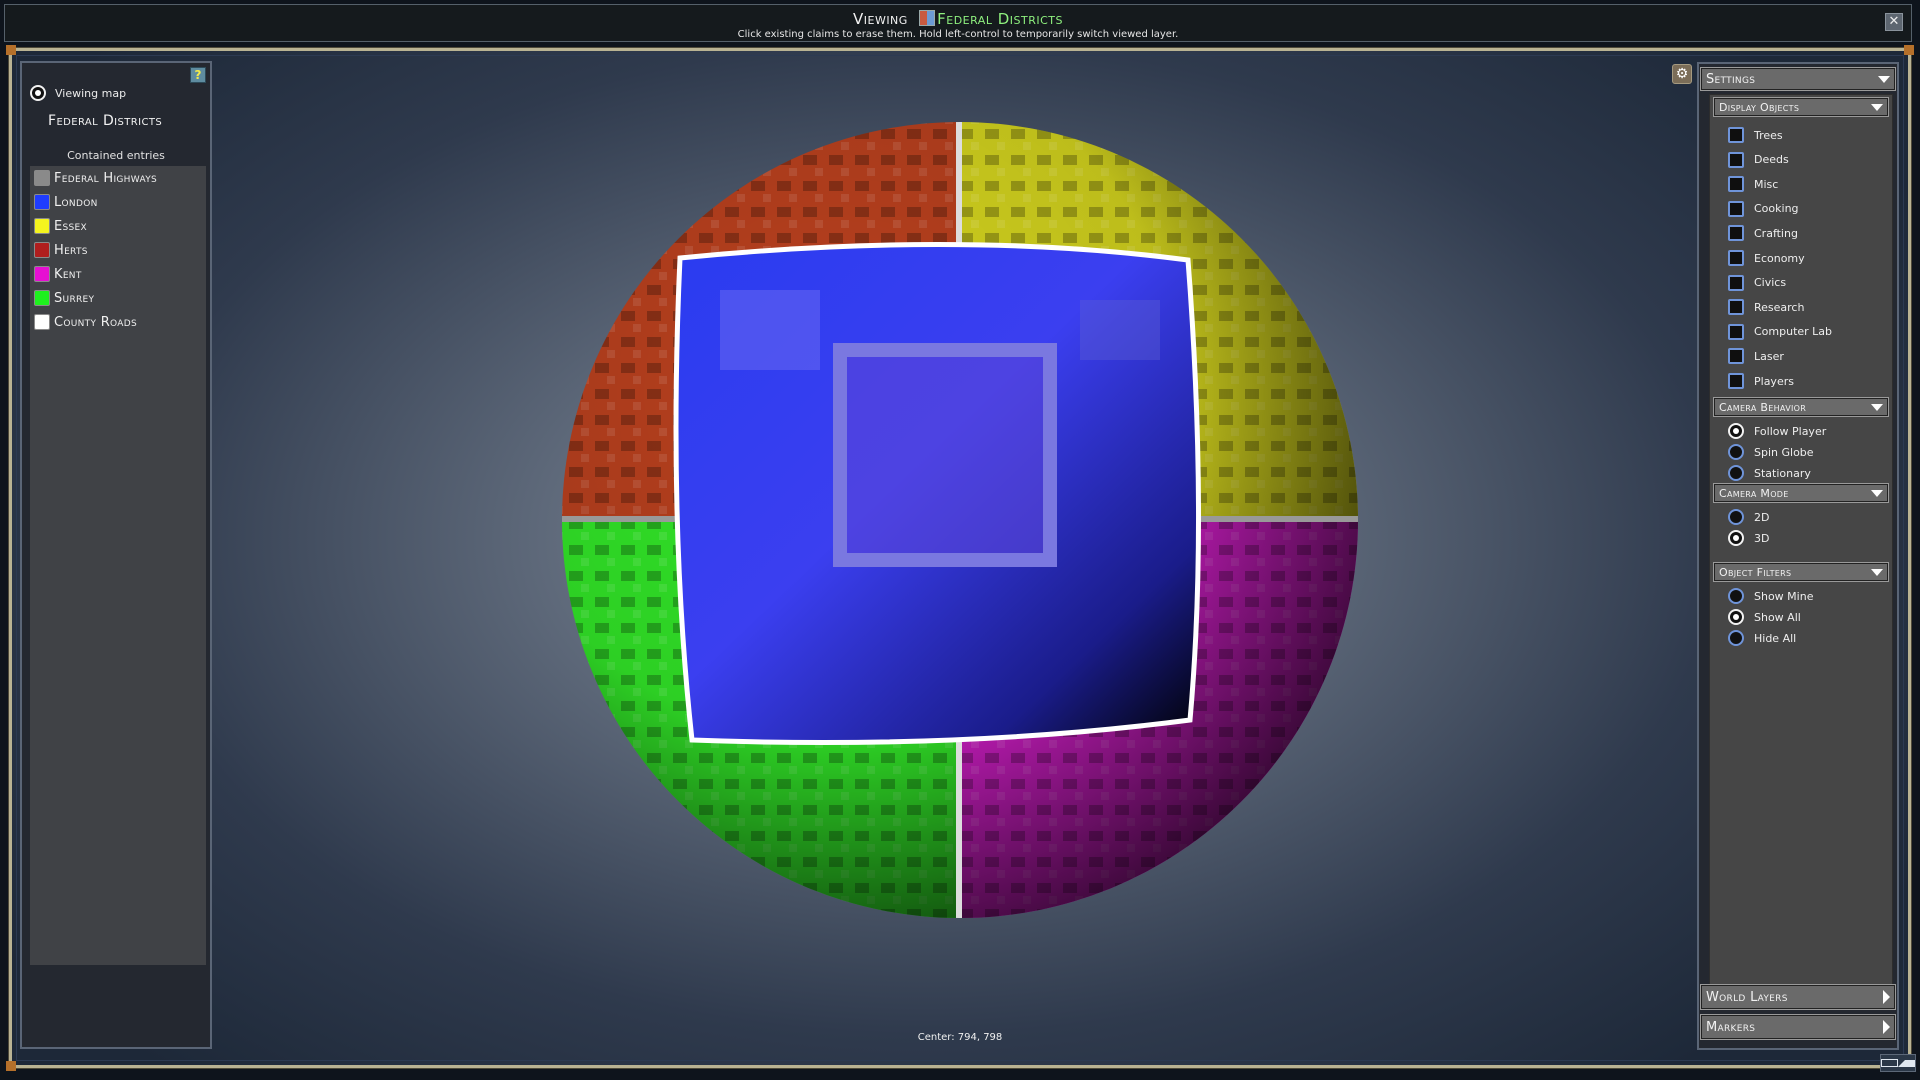  What do you see at coordinates (1793, 332) in the screenshot?
I see `option-label: Computer Lab` at bounding box center [1793, 332].